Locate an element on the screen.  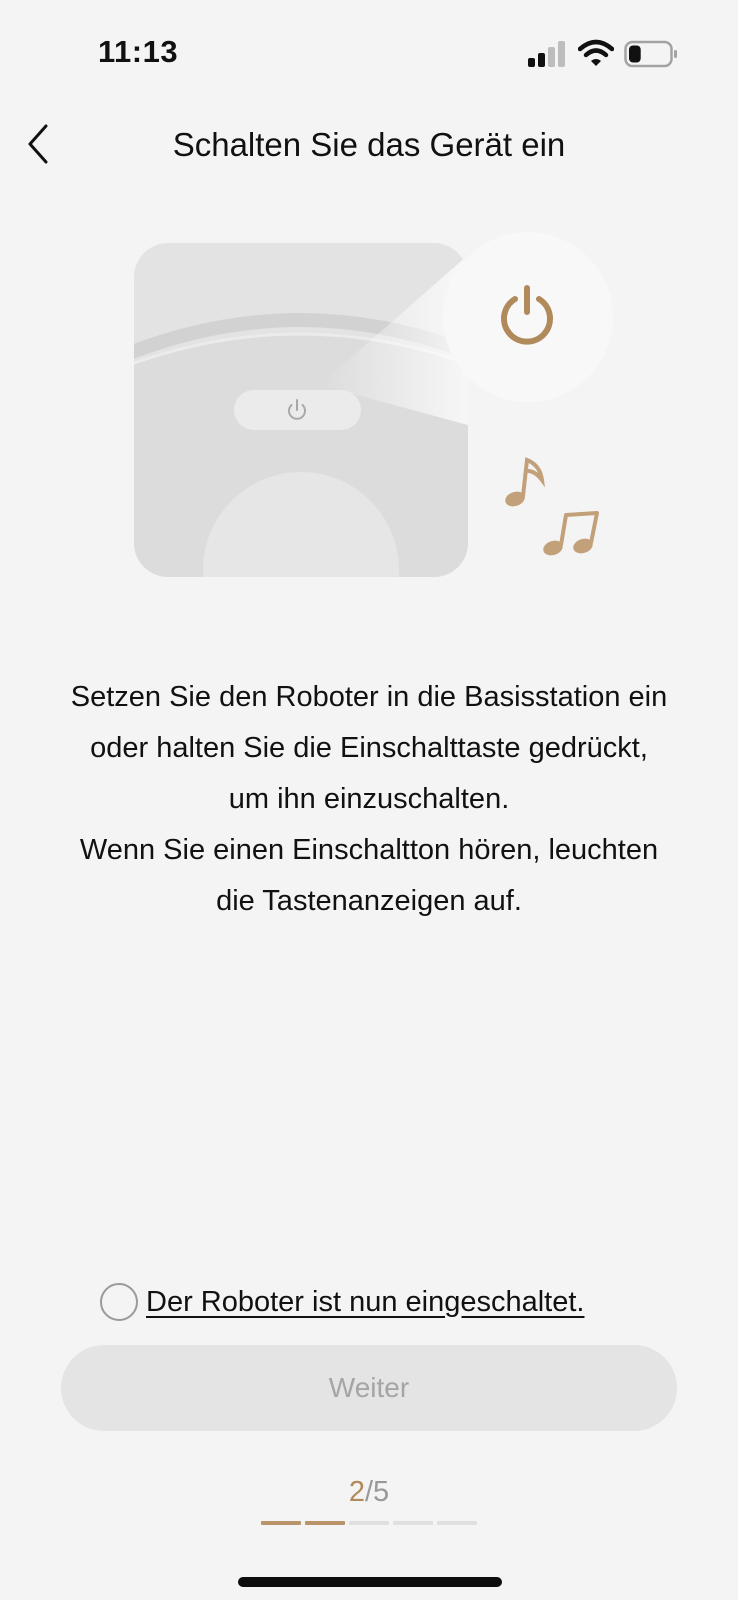
status-bar: 11:13 is located at coordinates (369, 55).